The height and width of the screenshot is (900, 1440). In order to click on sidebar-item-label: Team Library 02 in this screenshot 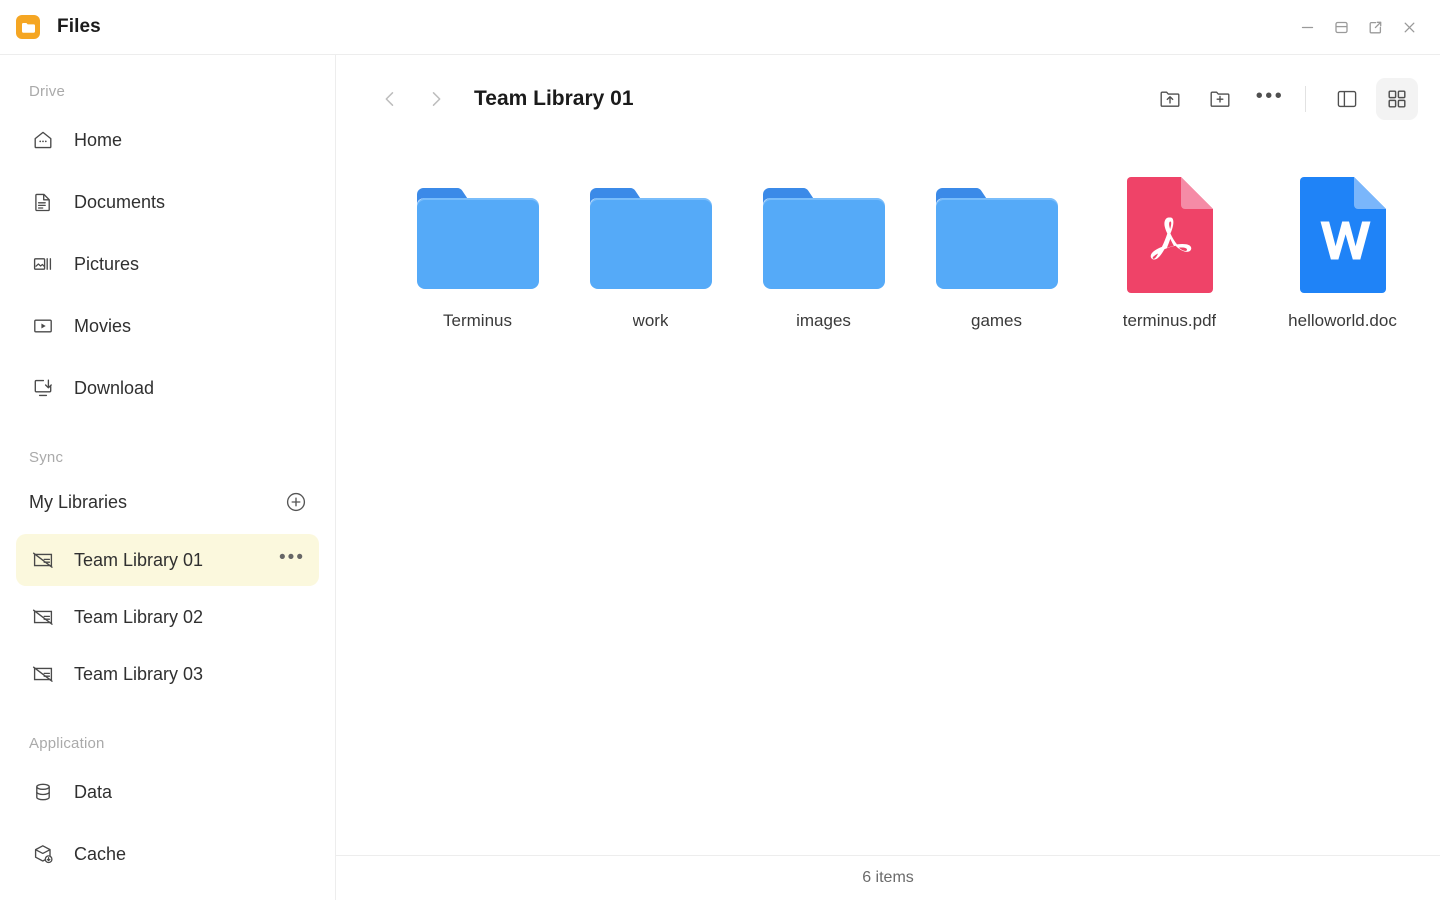, I will do `click(139, 616)`.